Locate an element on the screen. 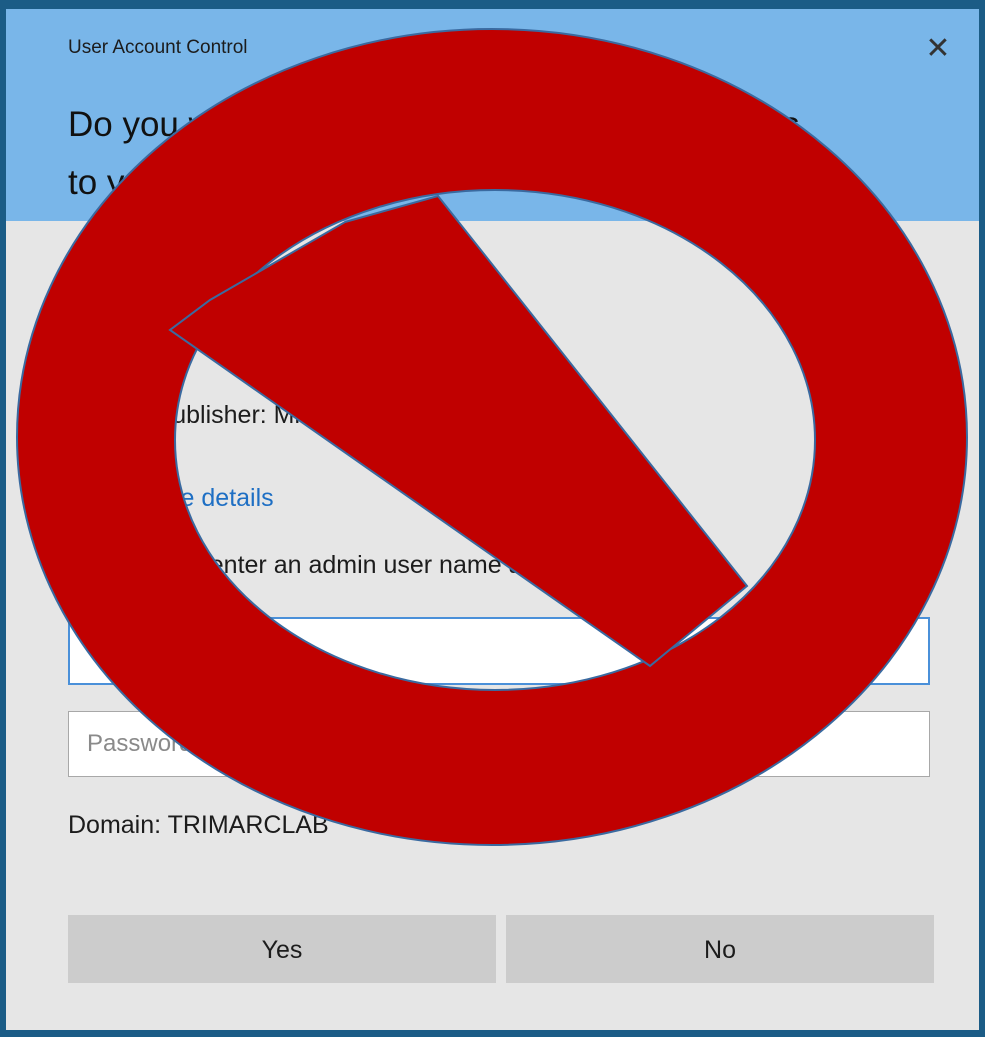 The height and width of the screenshot is (1037, 985). window-title: User Account Control is located at coordinates (158, 47).